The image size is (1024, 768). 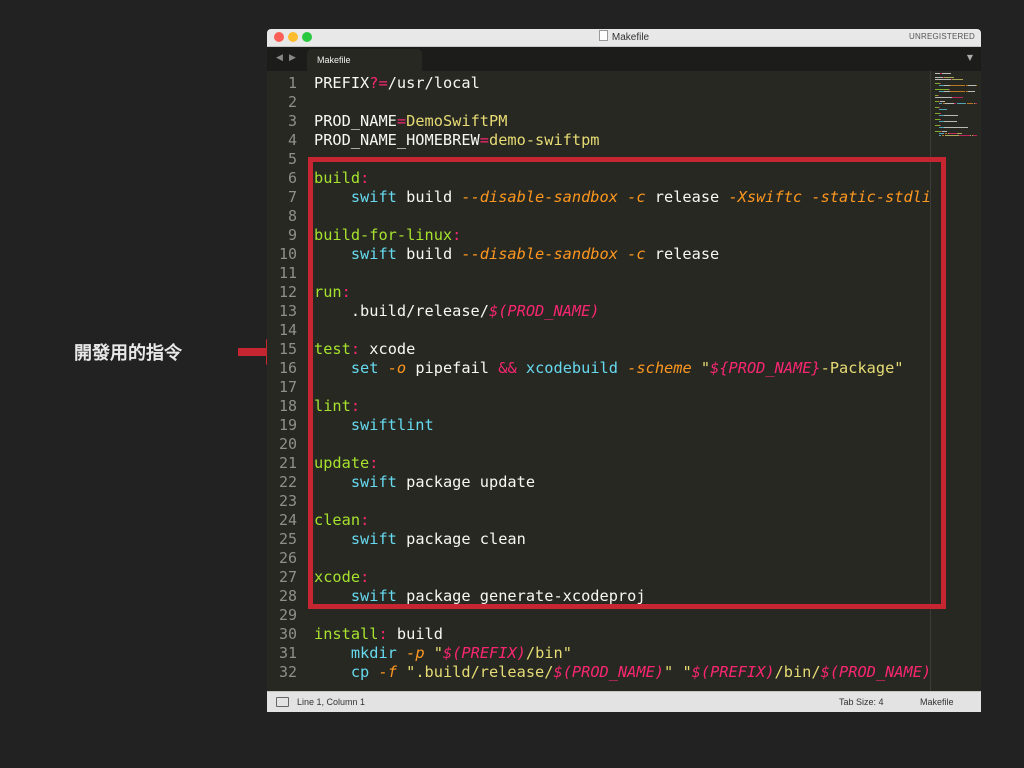 I want to click on line-number: 31, so click(x=287, y=653).